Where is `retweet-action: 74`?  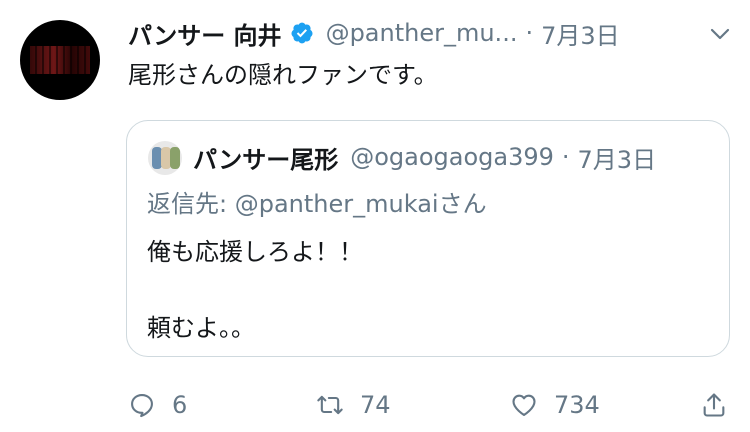 retweet-action: 74 is located at coordinates (353, 405).